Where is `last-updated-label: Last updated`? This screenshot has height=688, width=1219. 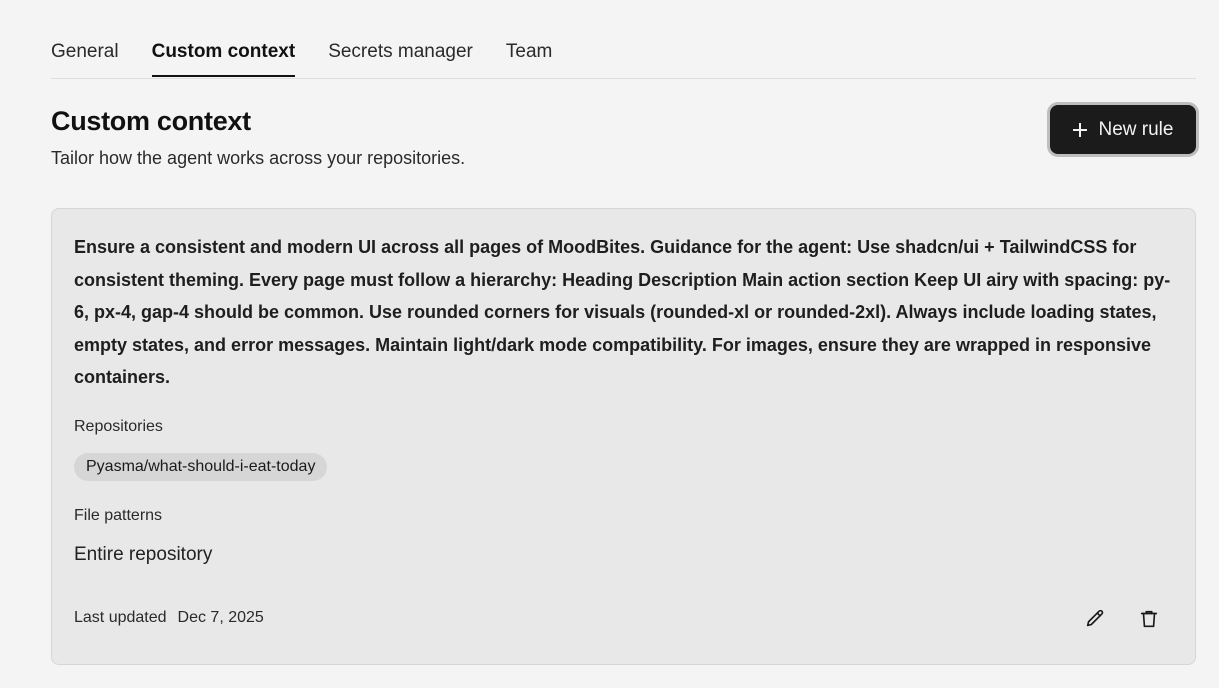
last-updated-label: Last updated is located at coordinates (120, 617).